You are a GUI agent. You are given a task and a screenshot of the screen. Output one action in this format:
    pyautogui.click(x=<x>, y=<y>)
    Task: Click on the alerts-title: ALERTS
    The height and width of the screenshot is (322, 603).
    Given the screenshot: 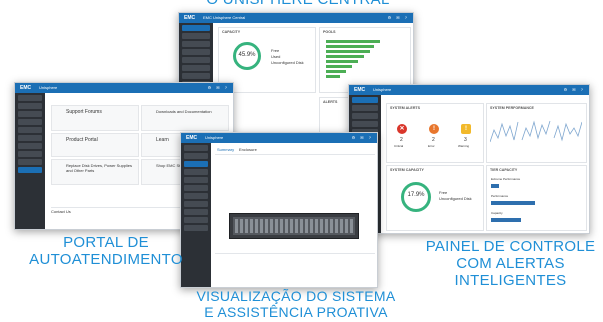 What is the action you would take?
    pyautogui.click(x=330, y=102)
    